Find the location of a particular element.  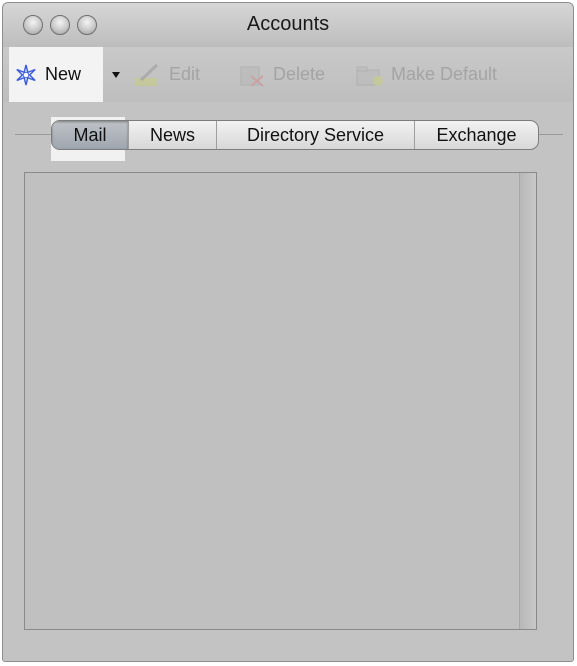

window-title: Accounts is located at coordinates (288, 24).